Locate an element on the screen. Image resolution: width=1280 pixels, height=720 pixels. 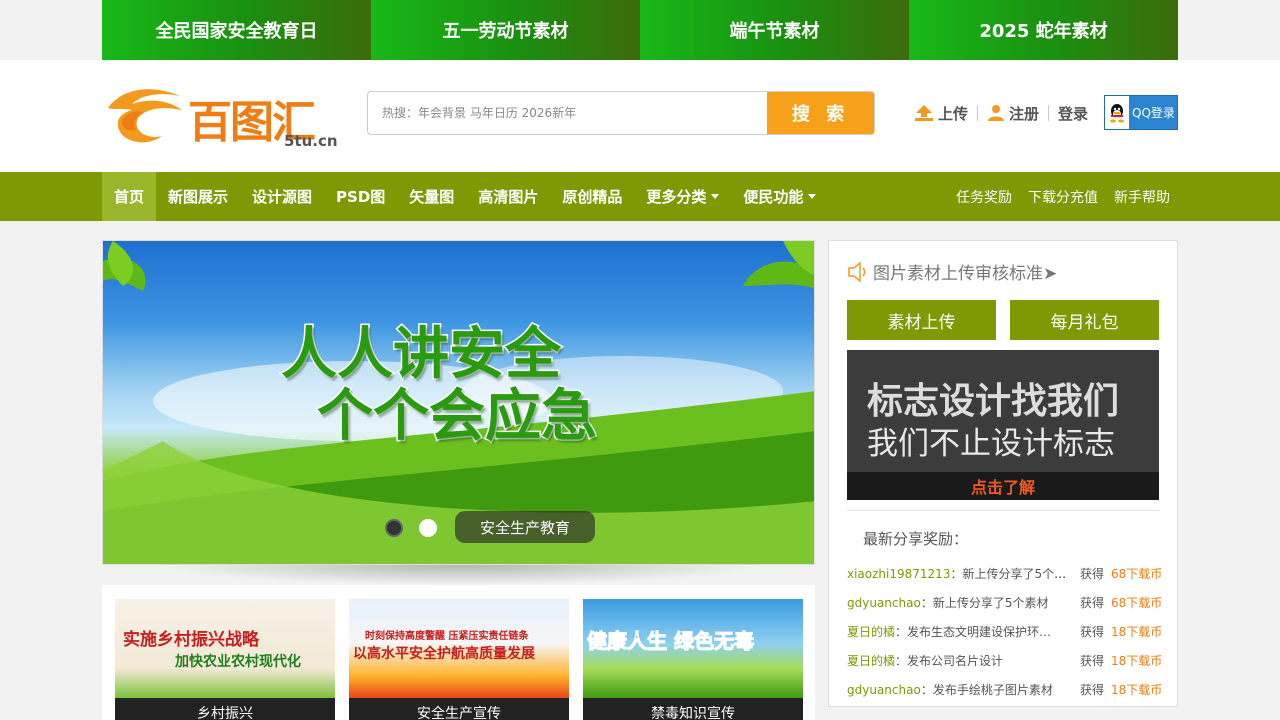
nav-more-categories: 更多分类 is located at coordinates (682, 196).